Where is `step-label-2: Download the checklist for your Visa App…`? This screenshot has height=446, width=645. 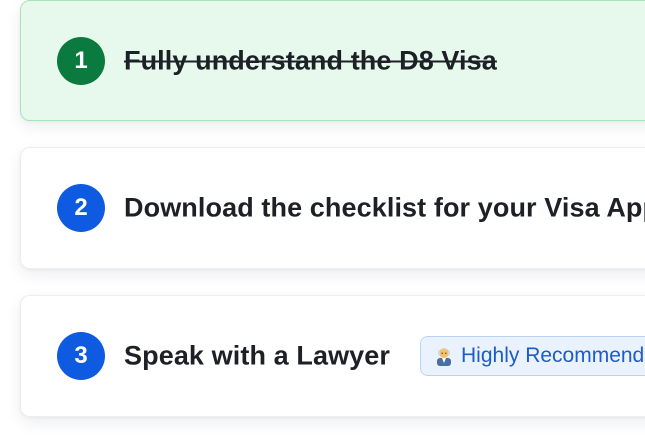 step-label-2: Download the checklist for your Visa App… is located at coordinates (384, 207).